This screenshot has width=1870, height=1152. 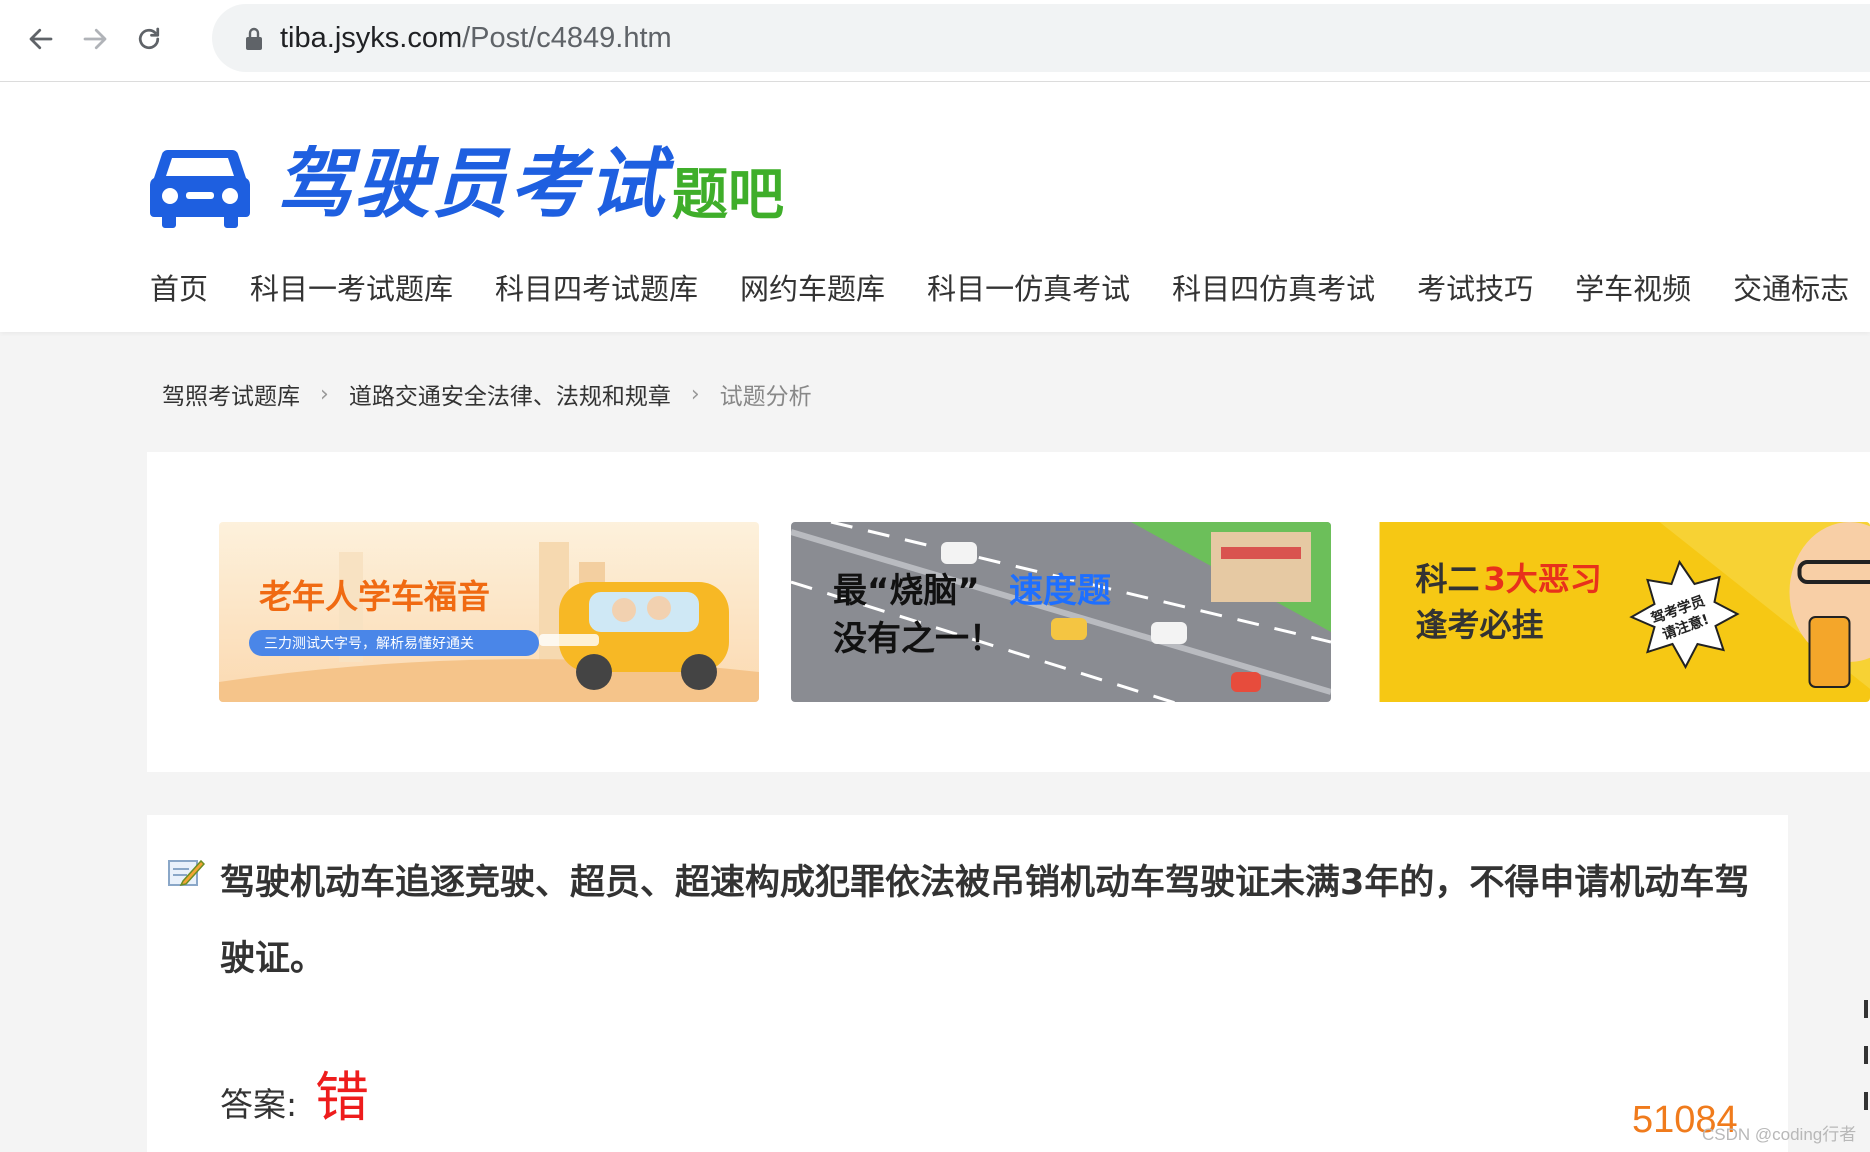 I want to click on nav-ridehail-bank: 网约车题库, so click(x=812, y=289).